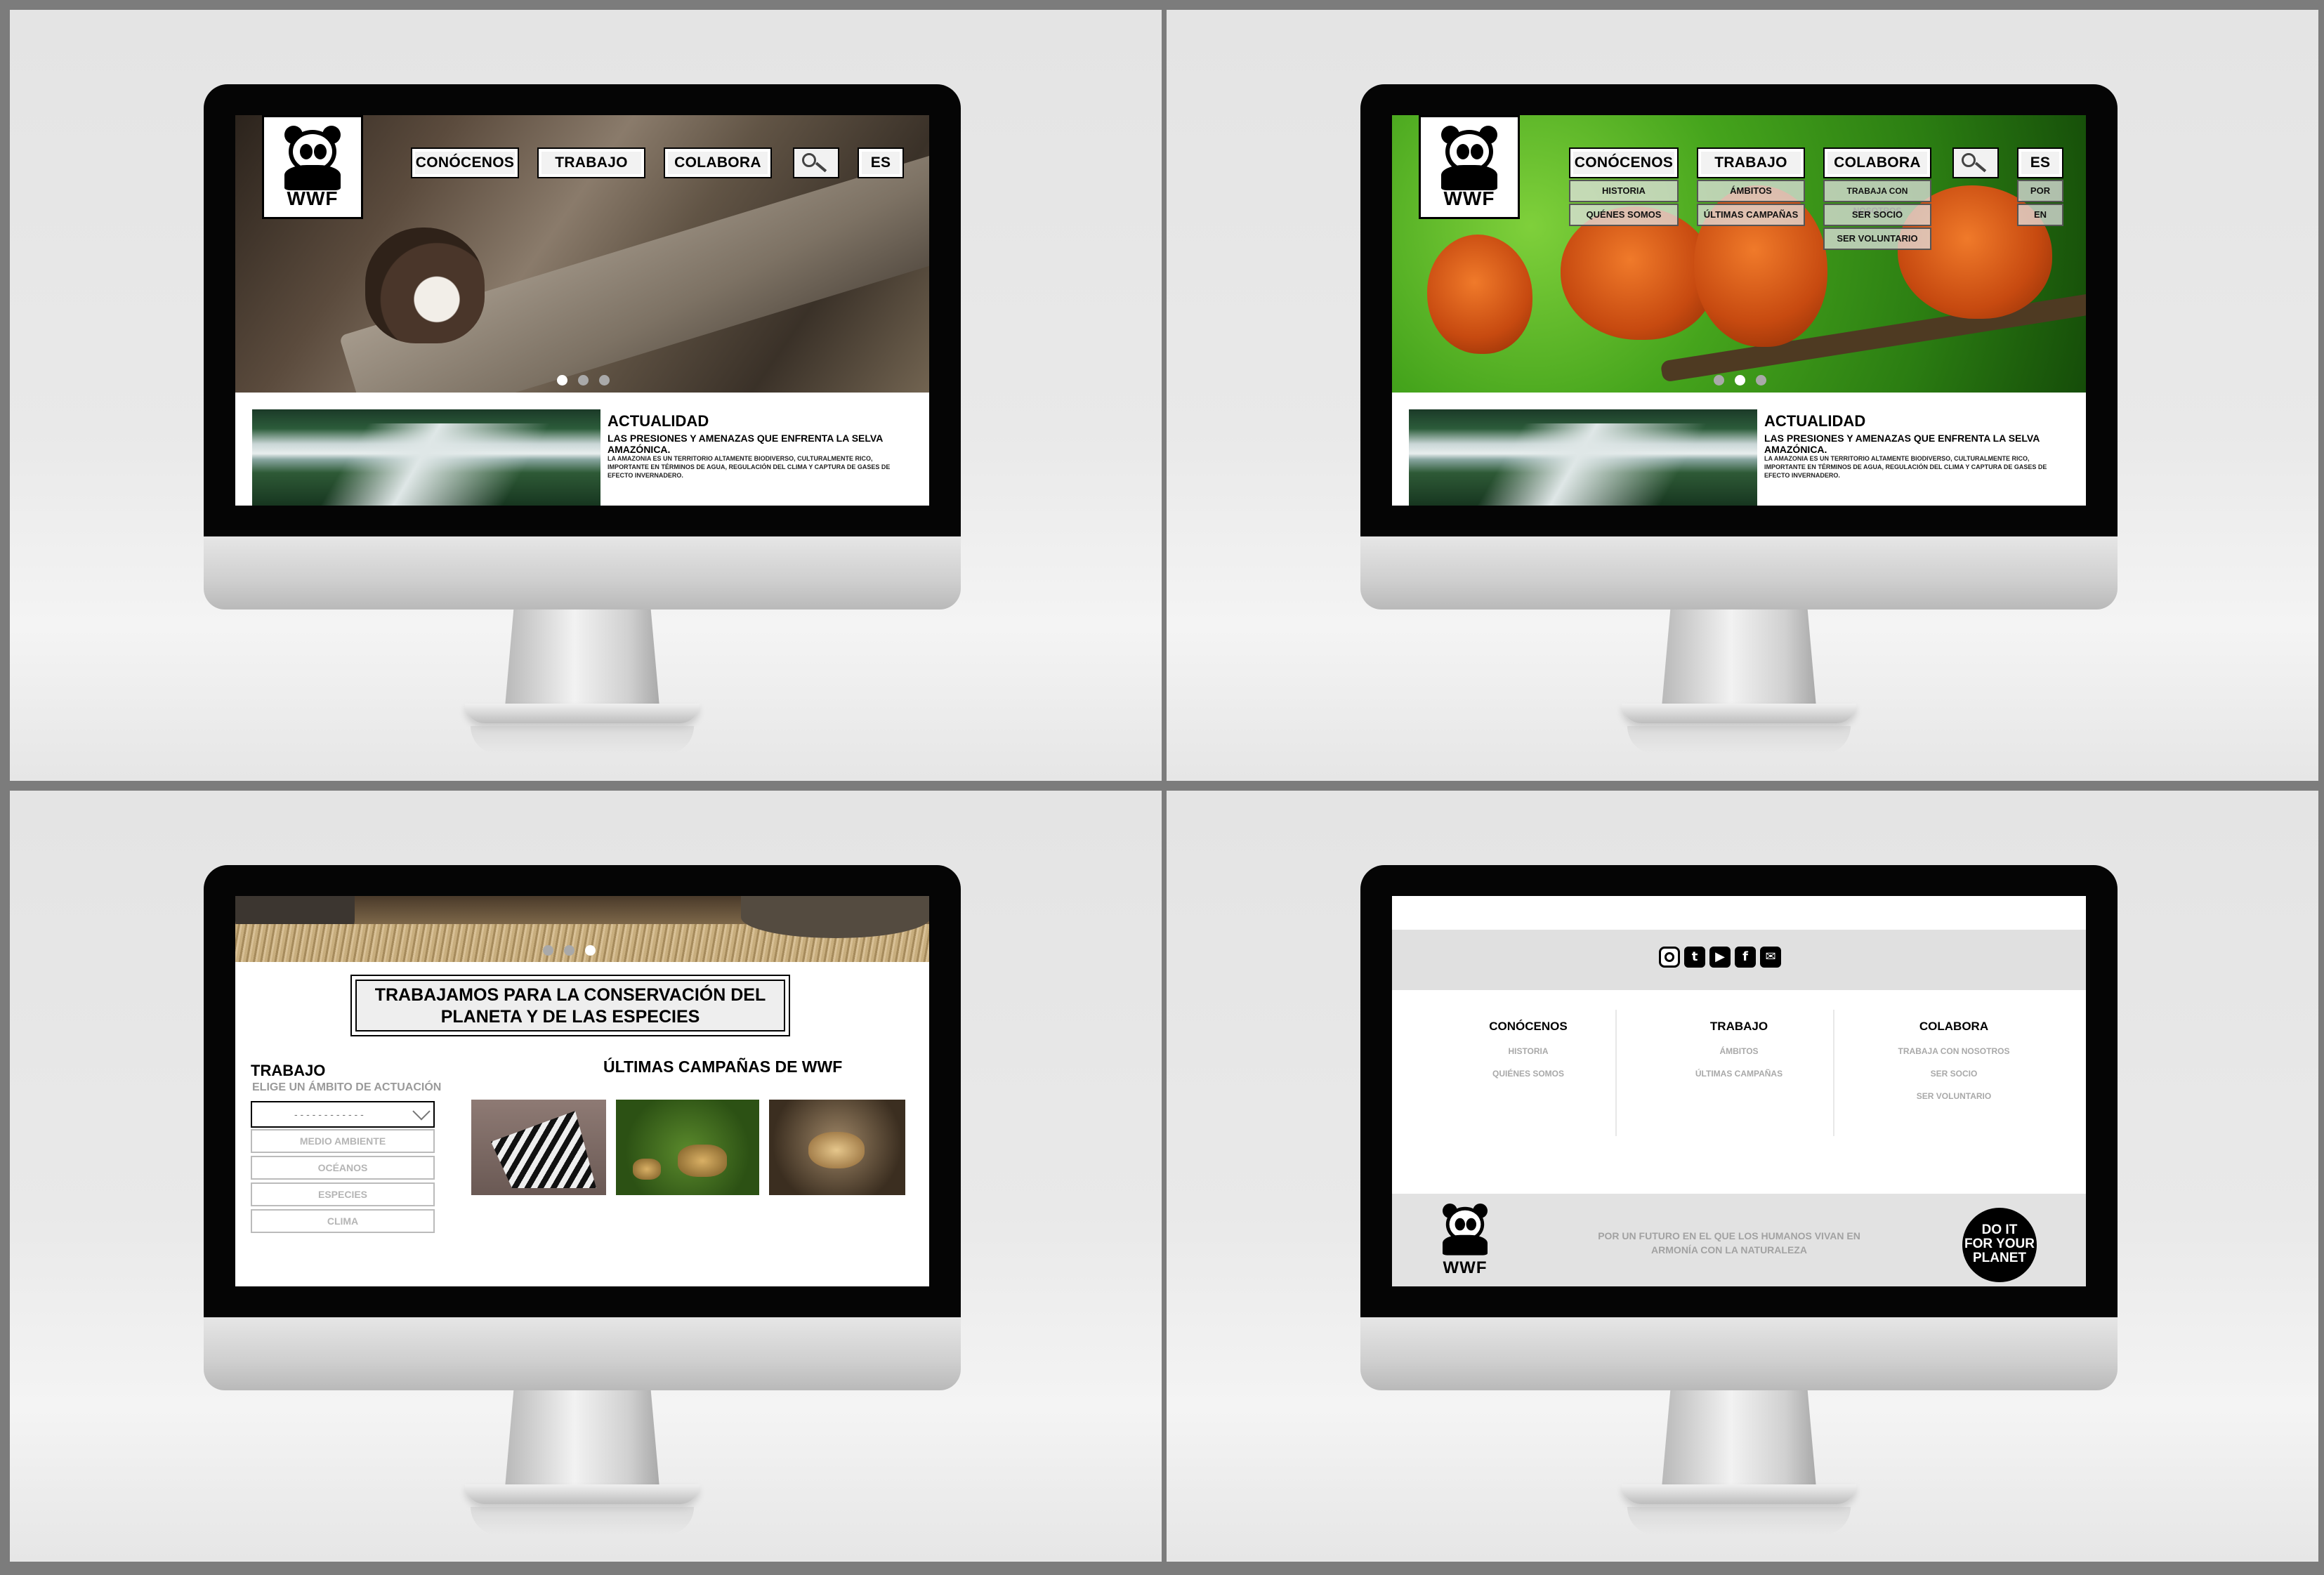 This screenshot has height=1575, width=2324. Describe the element at coordinates (2040, 191) in the screenshot. I see `submenu-lang-por: POR` at that location.